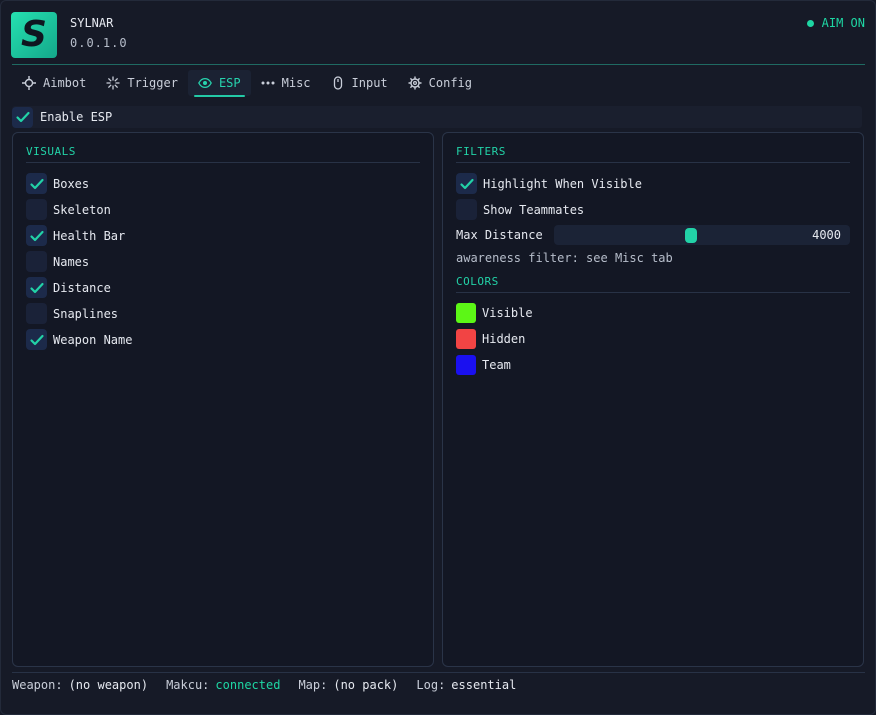 The image size is (876, 715). Describe the element at coordinates (507, 313) in the screenshot. I see `color-label: Visible` at that location.